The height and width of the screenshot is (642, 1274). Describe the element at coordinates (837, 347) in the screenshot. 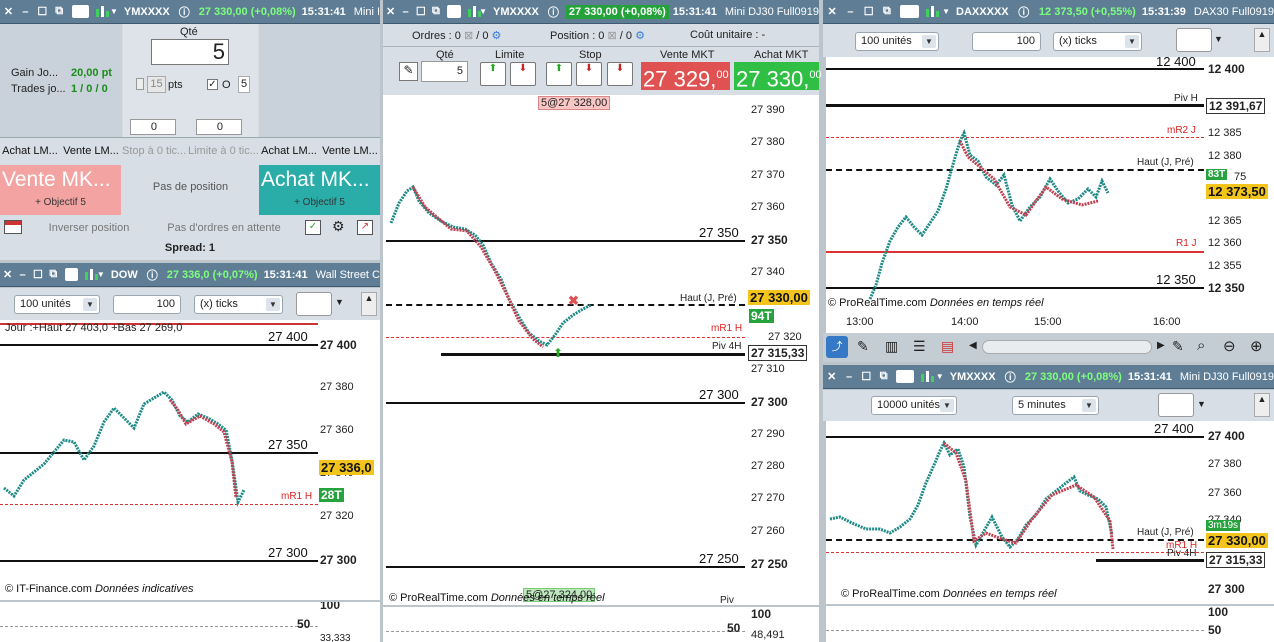

I see `share-icon: ⤴` at that location.